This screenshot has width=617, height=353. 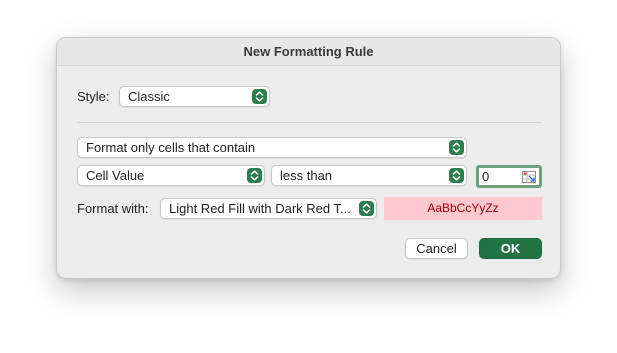 What do you see at coordinates (436, 248) in the screenshot?
I see `cancel-button: Cancel` at bounding box center [436, 248].